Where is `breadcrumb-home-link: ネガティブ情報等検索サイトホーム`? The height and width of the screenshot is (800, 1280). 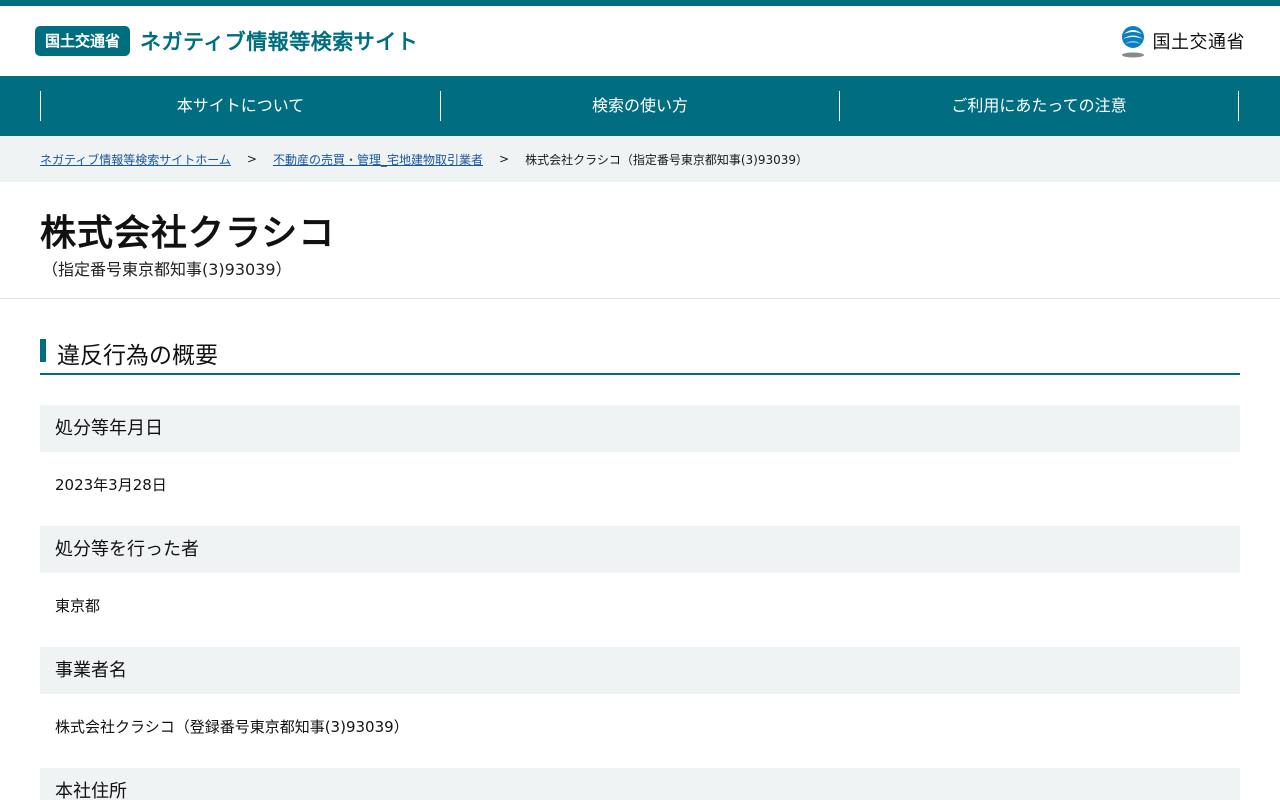
breadcrumb-home-link: ネガティブ情報等検索サイトホーム is located at coordinates (135, 159).